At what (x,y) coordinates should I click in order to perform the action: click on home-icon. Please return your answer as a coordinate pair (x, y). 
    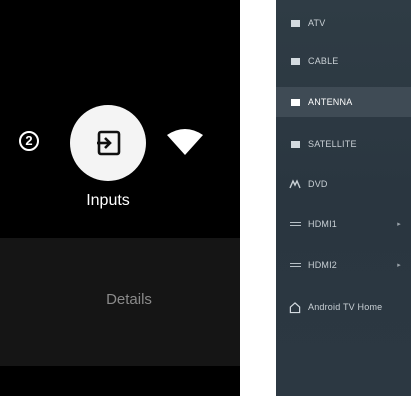
    Looking at the image, I should click on (295, 307).